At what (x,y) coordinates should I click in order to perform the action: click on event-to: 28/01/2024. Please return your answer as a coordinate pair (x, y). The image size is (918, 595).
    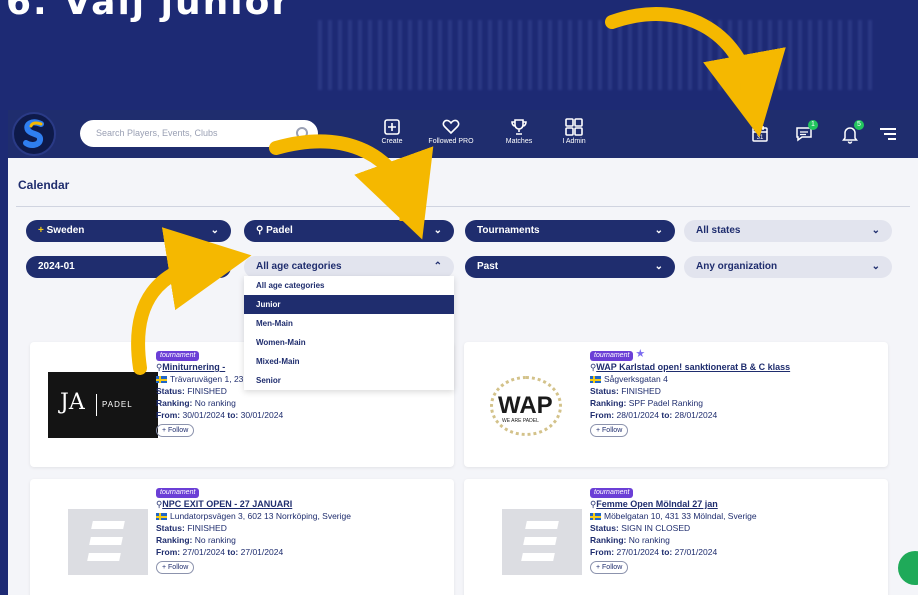
    Looking at the image, I should click on (696, 415).